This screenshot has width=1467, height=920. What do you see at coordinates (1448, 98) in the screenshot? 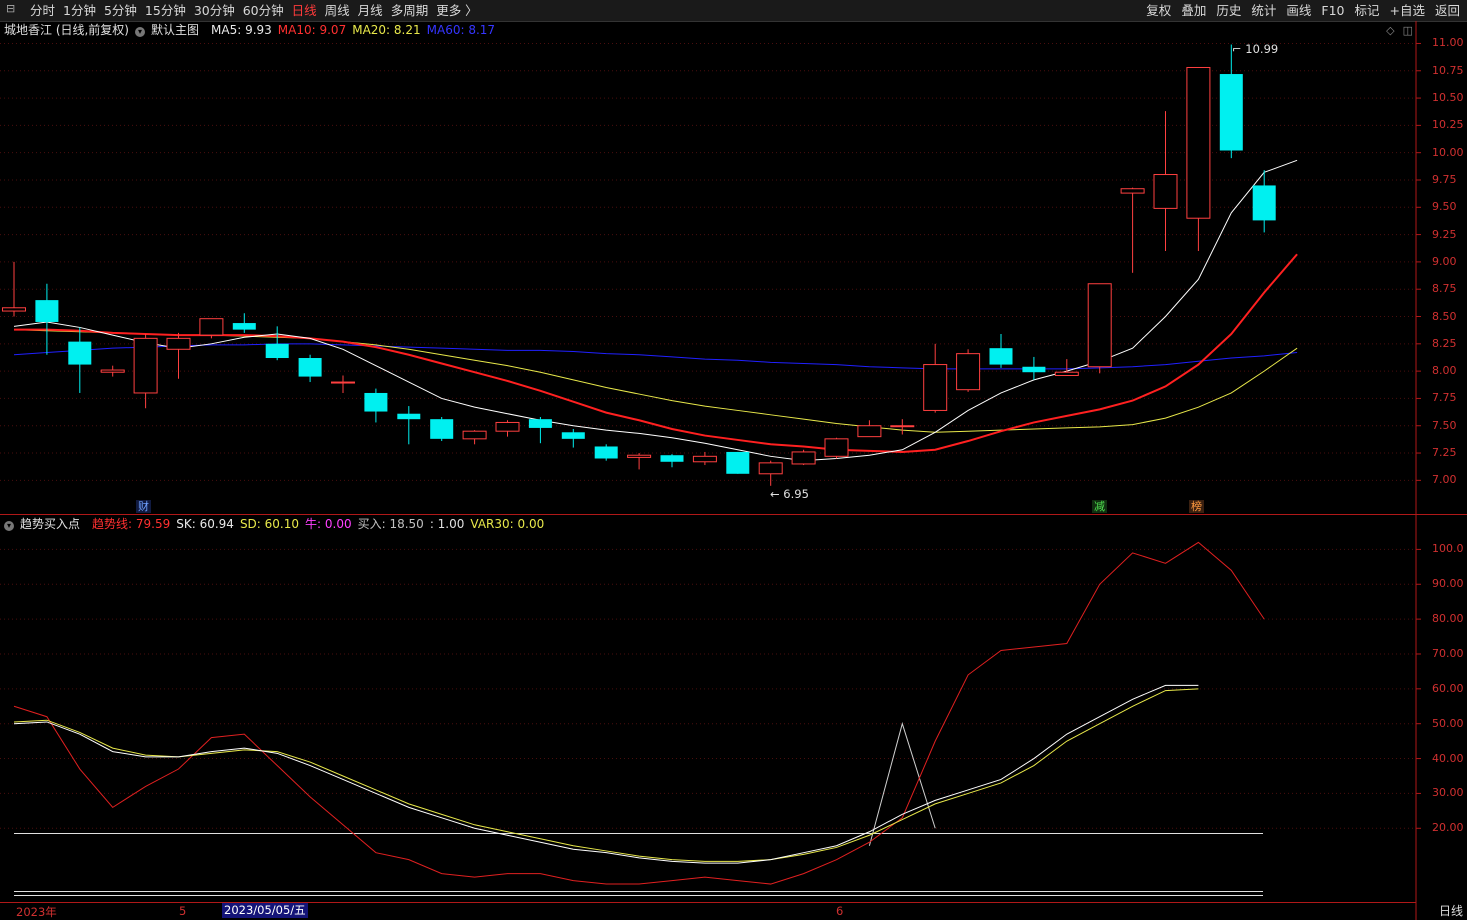
I see `price-tick-label: 10.50` at bounding box center [1448, 98].